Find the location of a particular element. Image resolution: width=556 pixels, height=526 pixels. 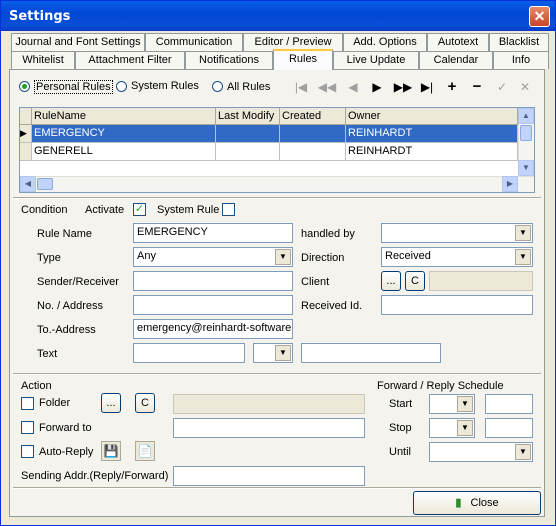

system-rules-label: System Rules is located at coordinates (165, 86).